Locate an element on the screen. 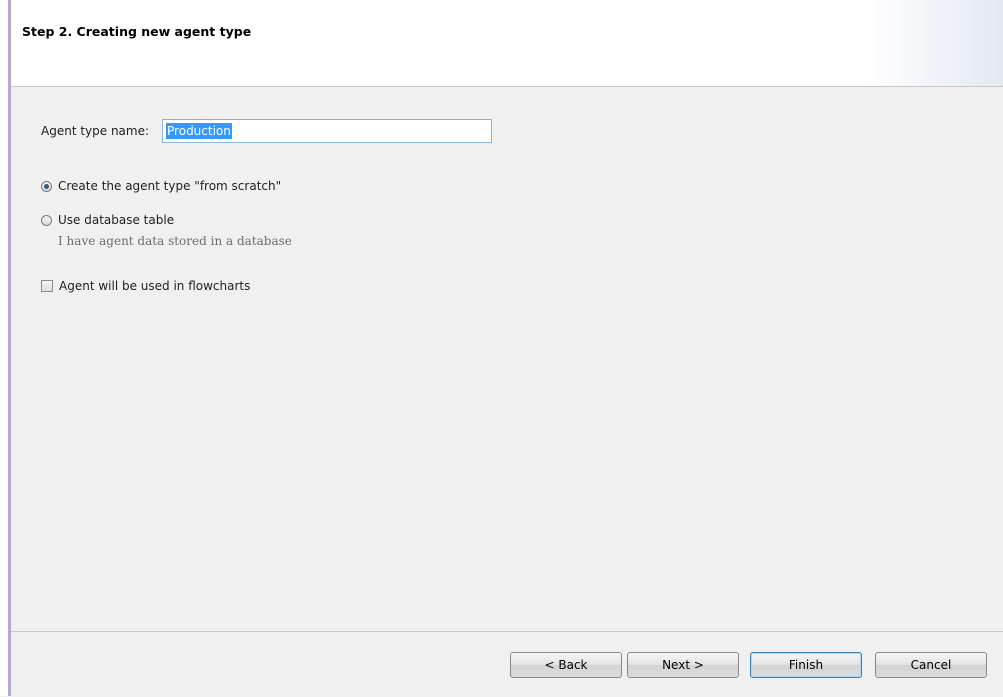  flowchart-checkbox is located at coordinates (47, 286).